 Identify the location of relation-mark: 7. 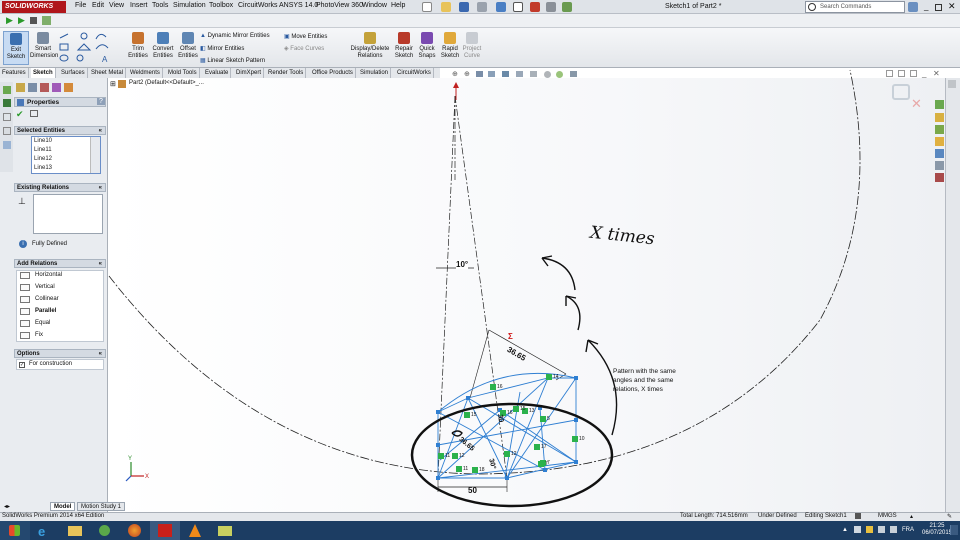
(543, 464).